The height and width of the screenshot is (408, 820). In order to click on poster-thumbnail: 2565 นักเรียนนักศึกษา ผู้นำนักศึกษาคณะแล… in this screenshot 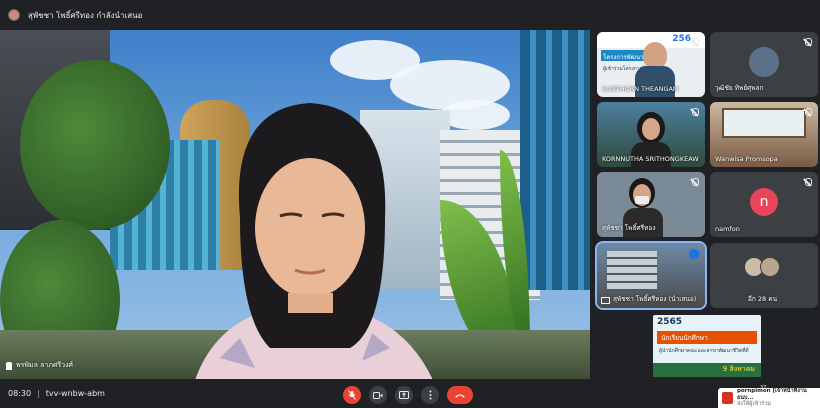, I will do `click(707, 346)`.